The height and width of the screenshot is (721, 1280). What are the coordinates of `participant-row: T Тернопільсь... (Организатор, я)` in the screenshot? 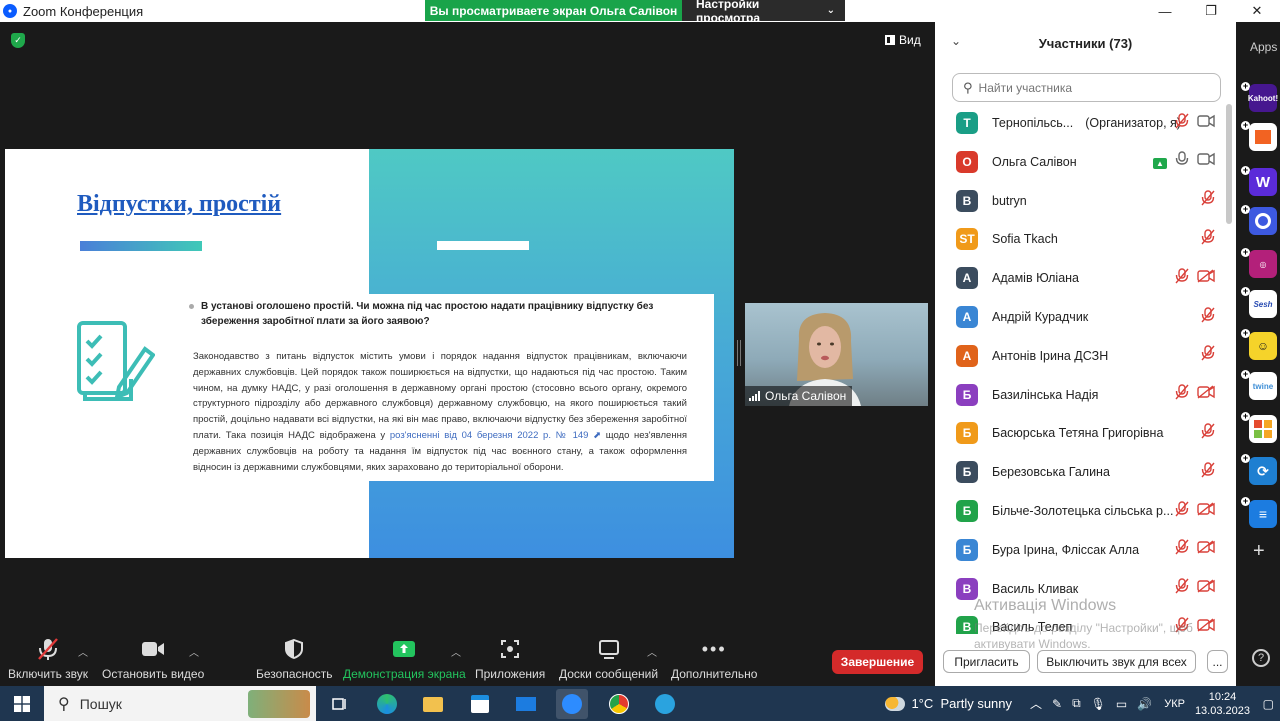 It's located at (1080, 123).